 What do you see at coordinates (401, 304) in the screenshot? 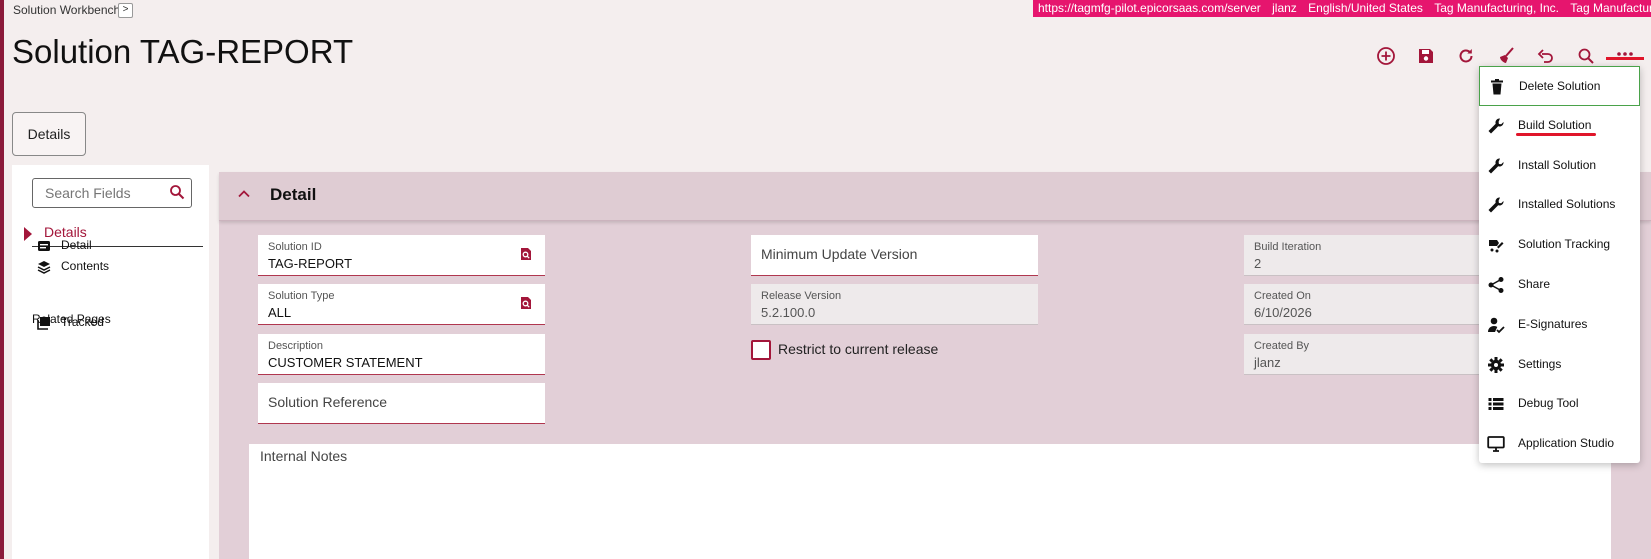
I see `solution-type-field: Solution Type ALL` at bounding box center [401, 304].